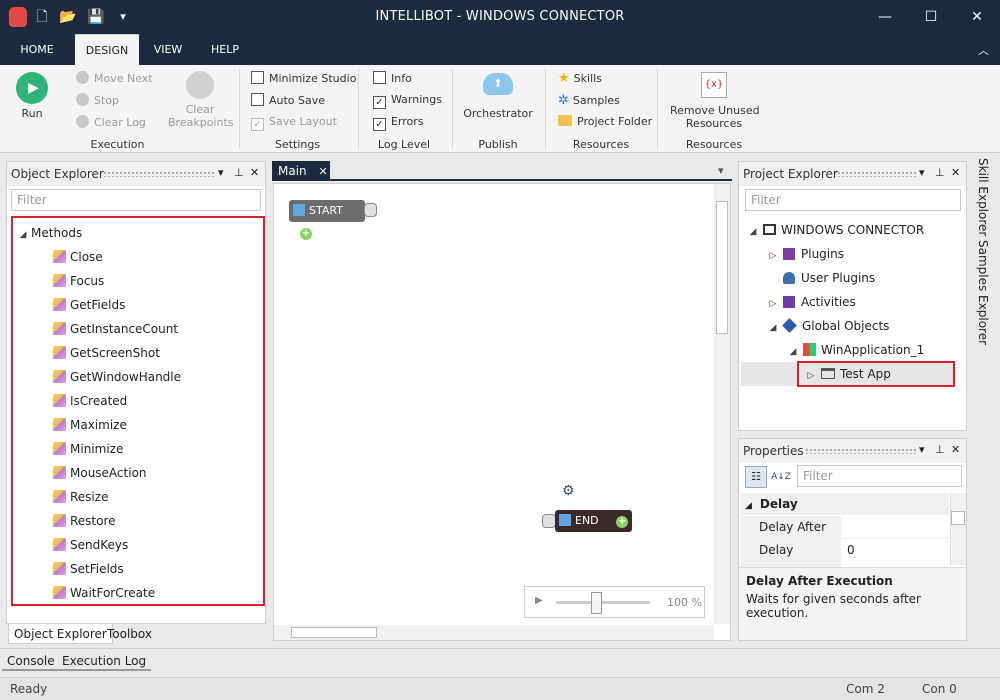 The image size is (1000, 700). I want to click on properties-scroll-thumb, so click(958, 518).